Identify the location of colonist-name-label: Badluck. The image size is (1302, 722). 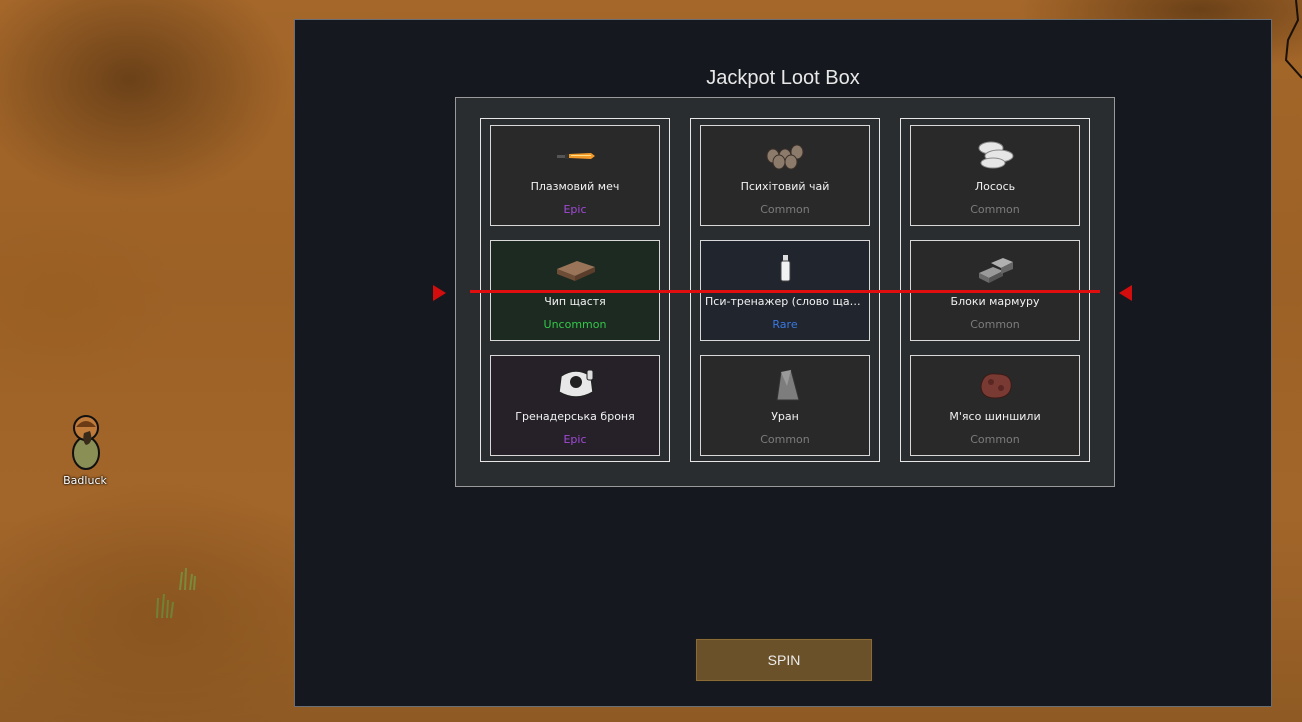
(85, 480).